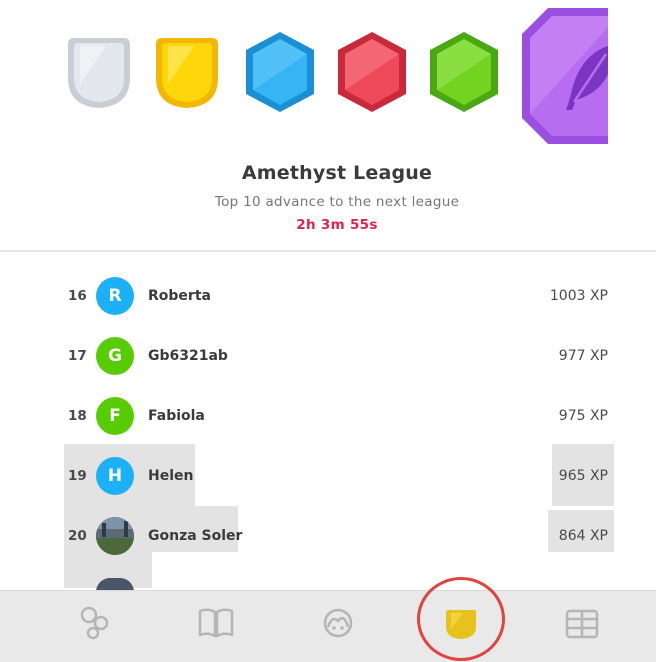 The width and height of the screenshot is (656, 662). What do you see at coordinates (195, 536) in the screenshot?
I see `user-name: Gonza Soler` at bounding box center [195, 536].